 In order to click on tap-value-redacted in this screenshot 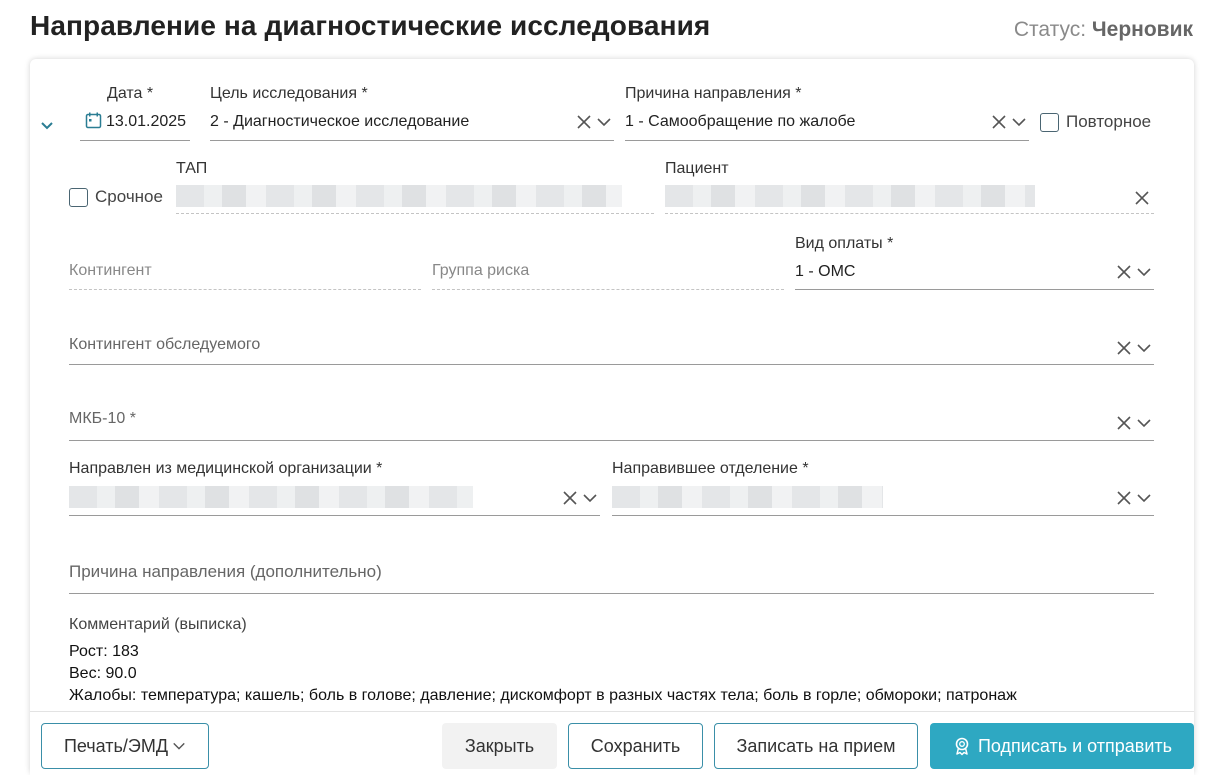, I will do `click(399, 196)`.